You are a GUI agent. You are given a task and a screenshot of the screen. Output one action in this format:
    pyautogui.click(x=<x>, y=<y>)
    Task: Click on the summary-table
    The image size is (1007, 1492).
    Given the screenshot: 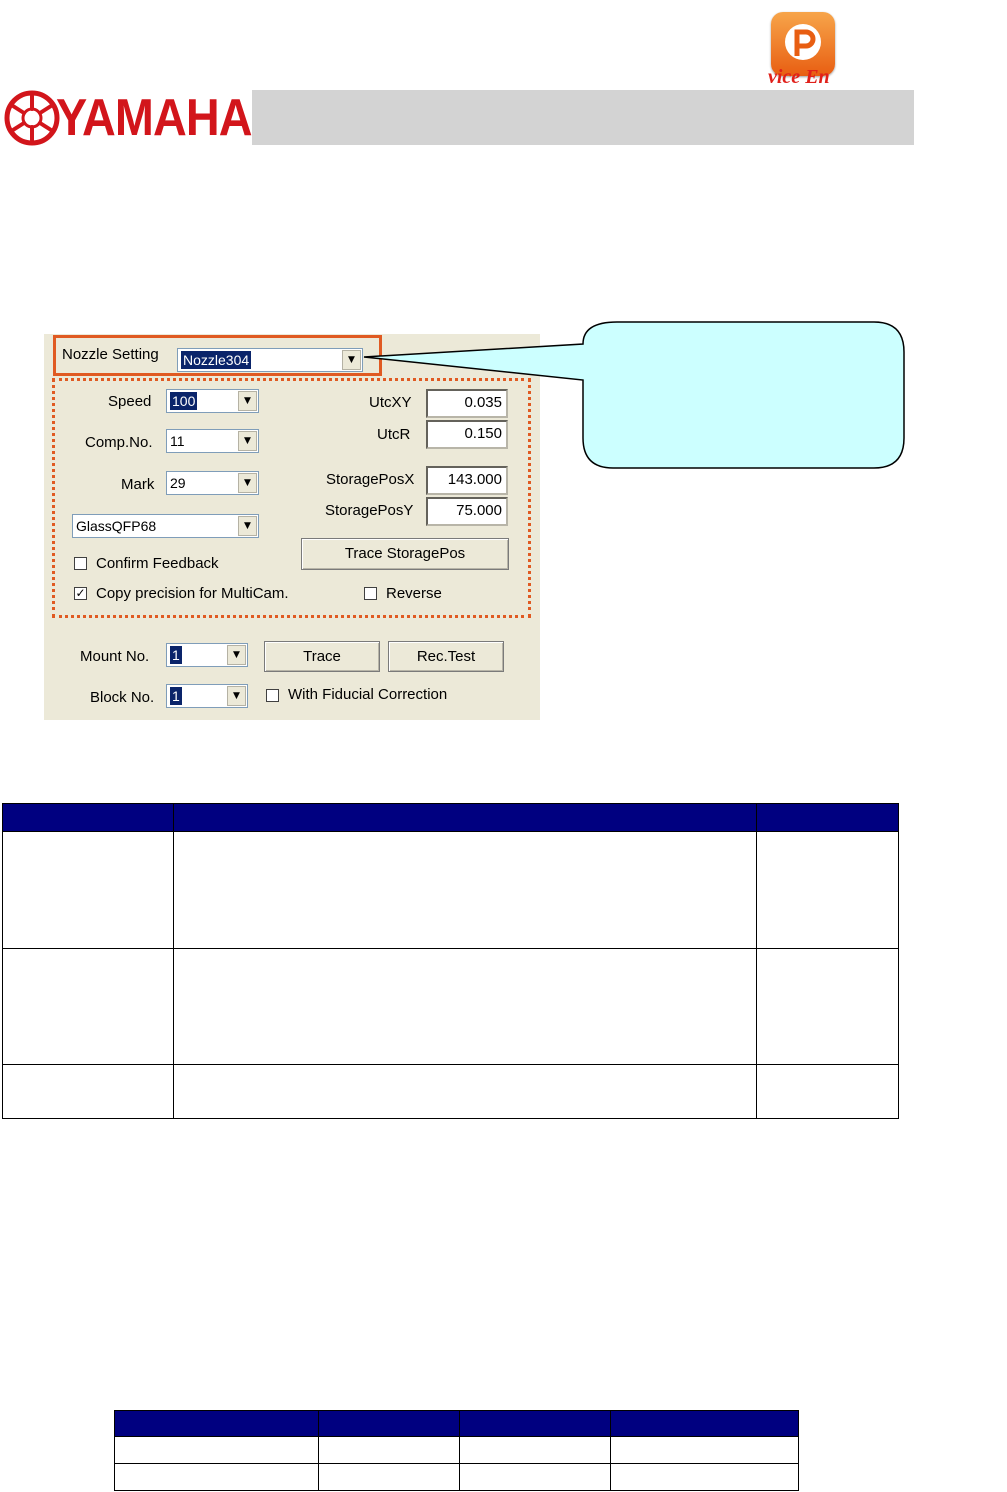 What is the action you would take?
    pyautogui.click(x=456, y=1450)
    